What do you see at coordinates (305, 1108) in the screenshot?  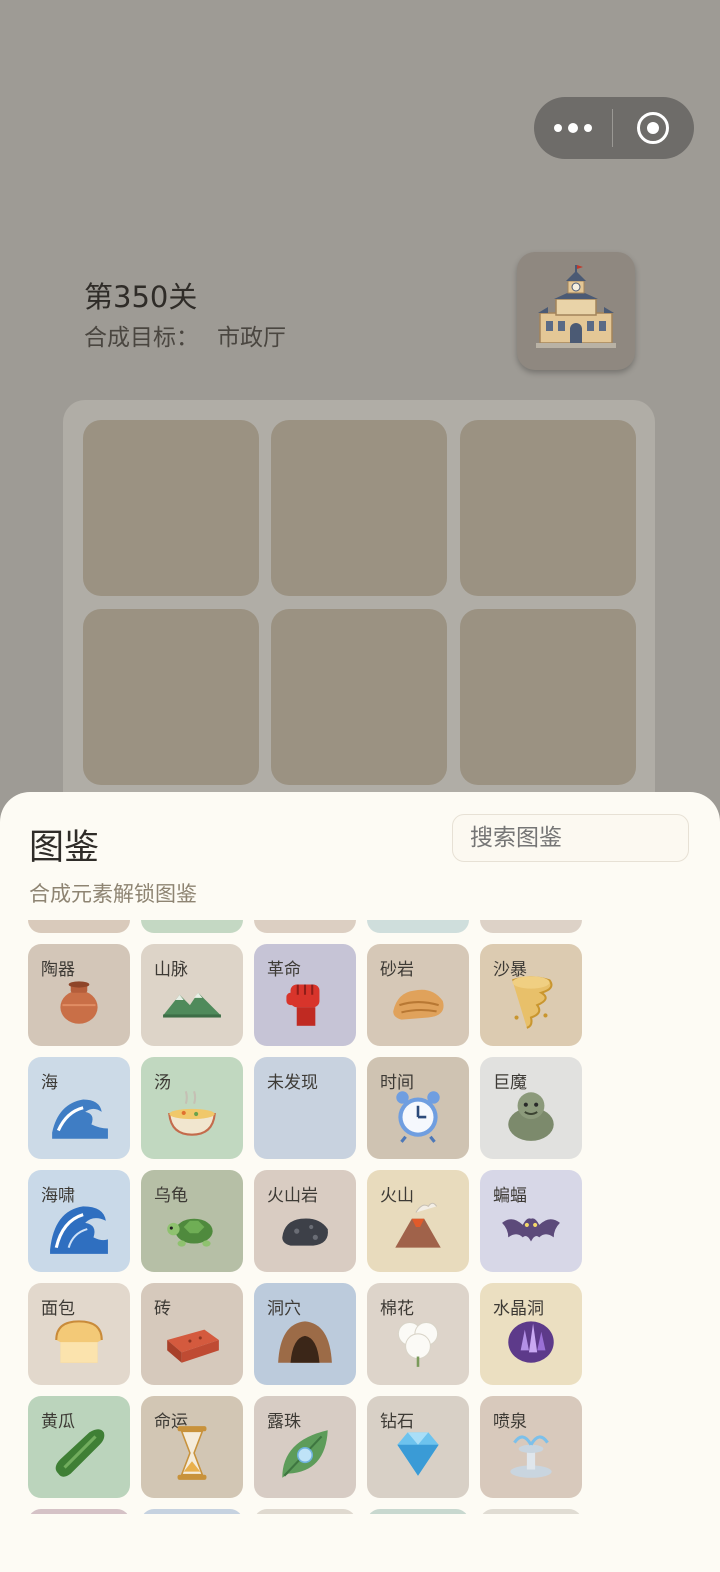 I see `encyclopedia-item: 未发现` at bounding box center [305, 1108].